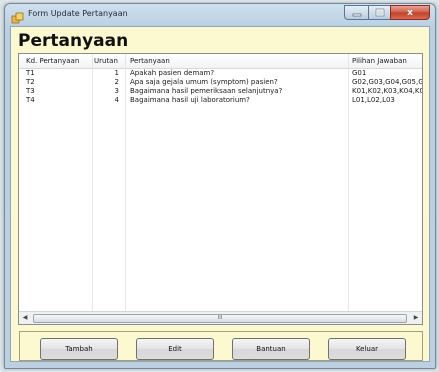 Image resolution: width=439 pixels, height=372 pixels. I want to click on cell-urutan: 1, so click(116, 73).